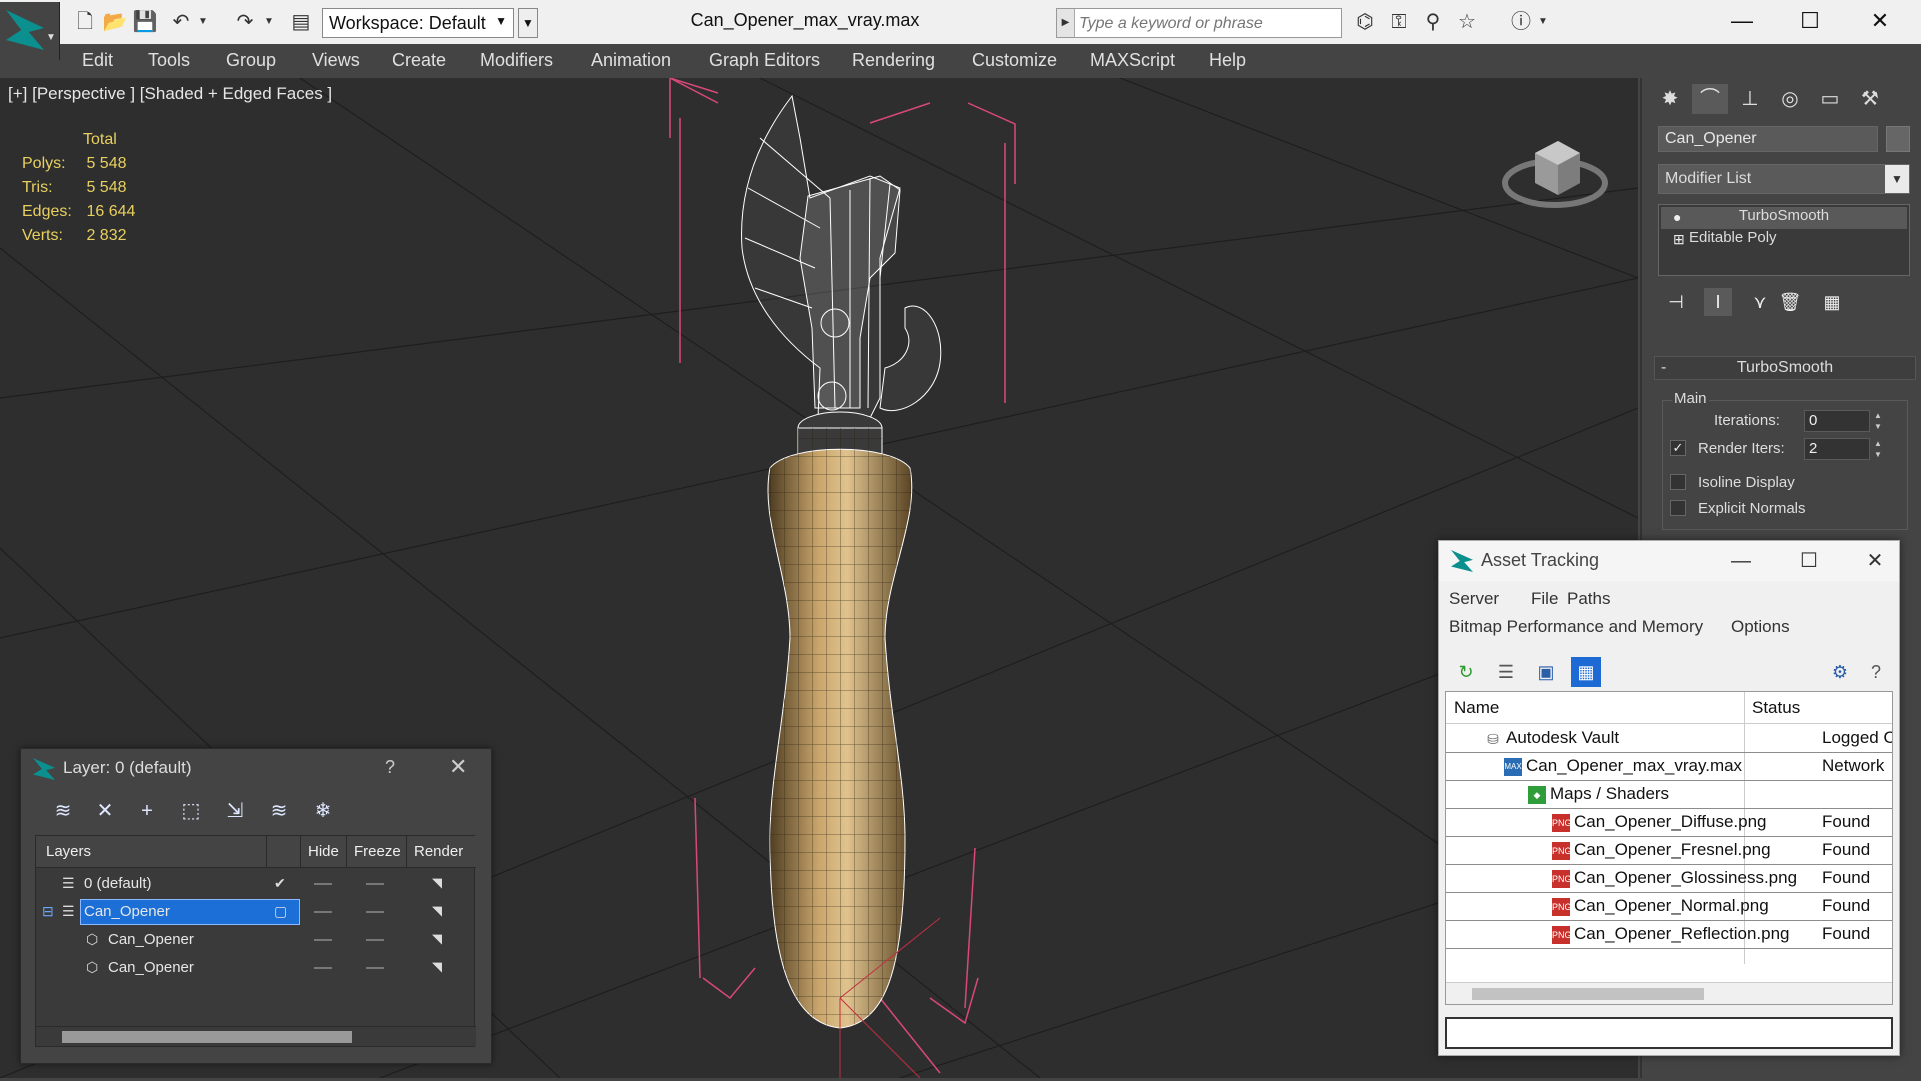 The width and height of the screenshot is (1921, 1081). Describe the element at coordinates (1830, 99) in the screenshot. I see `display-tab-icon: ▭` at that location.